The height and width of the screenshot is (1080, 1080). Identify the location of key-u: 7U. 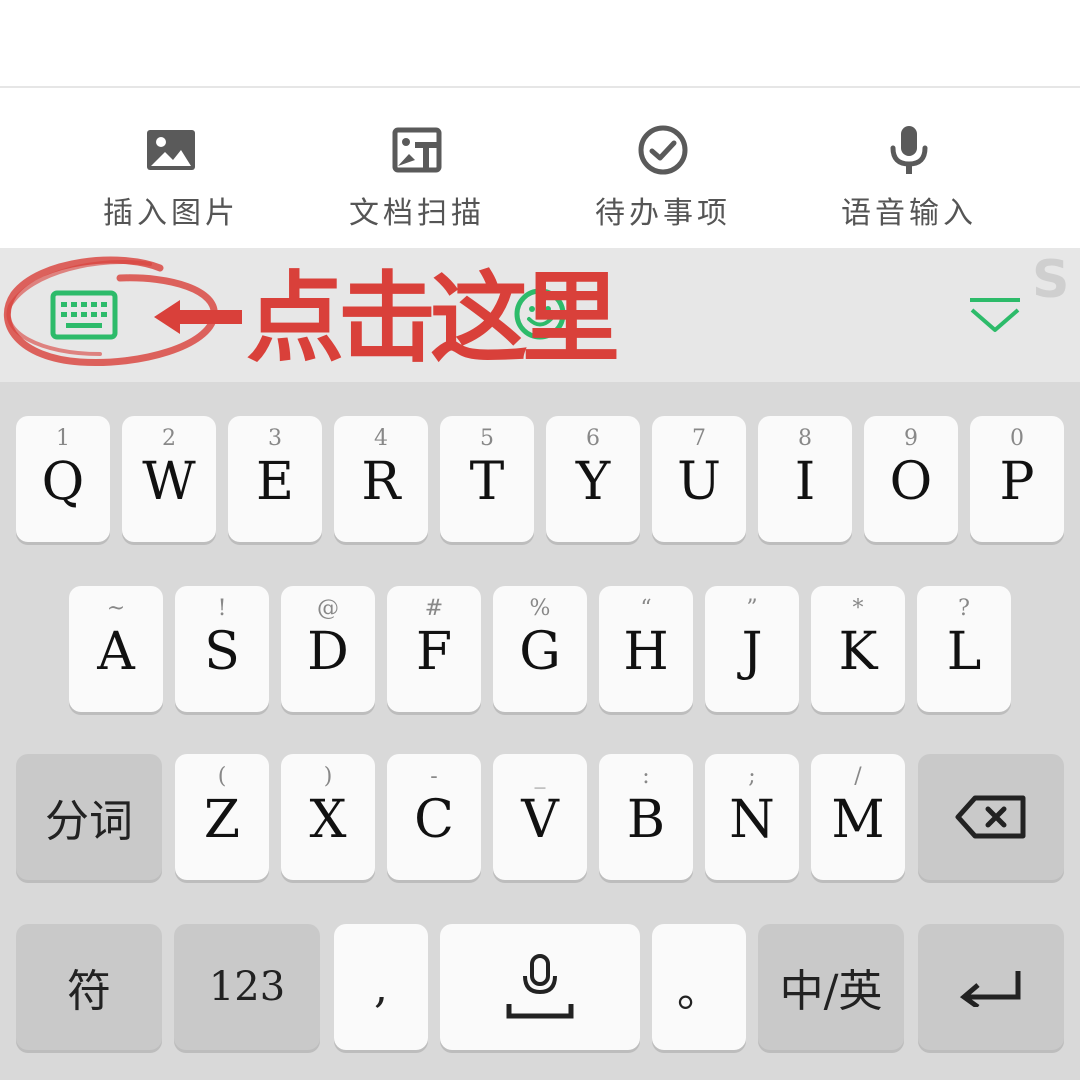
(699, 479).